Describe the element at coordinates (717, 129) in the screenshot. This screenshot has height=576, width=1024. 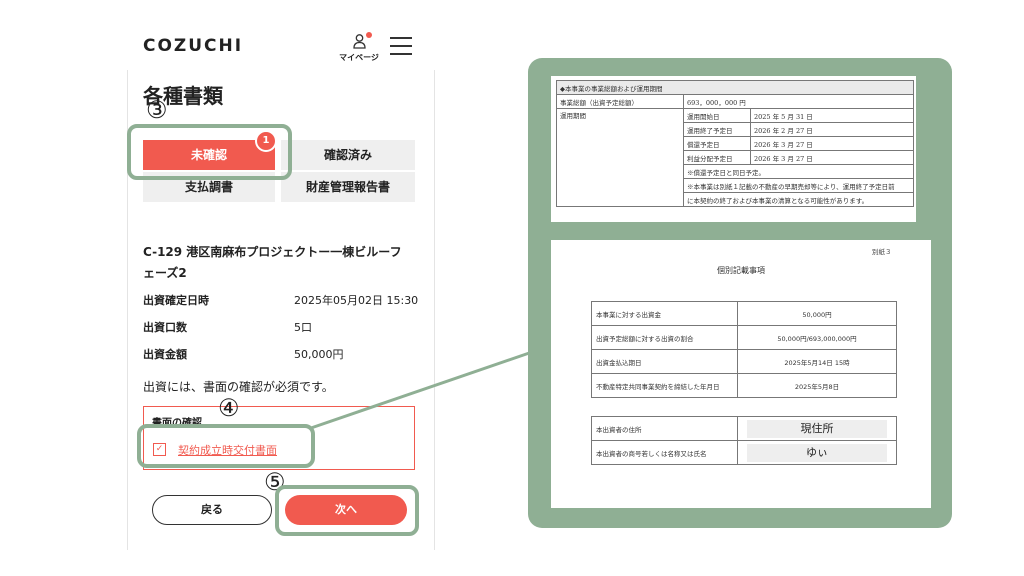
I see `period-row-label: 運用終了予定日` at that location.